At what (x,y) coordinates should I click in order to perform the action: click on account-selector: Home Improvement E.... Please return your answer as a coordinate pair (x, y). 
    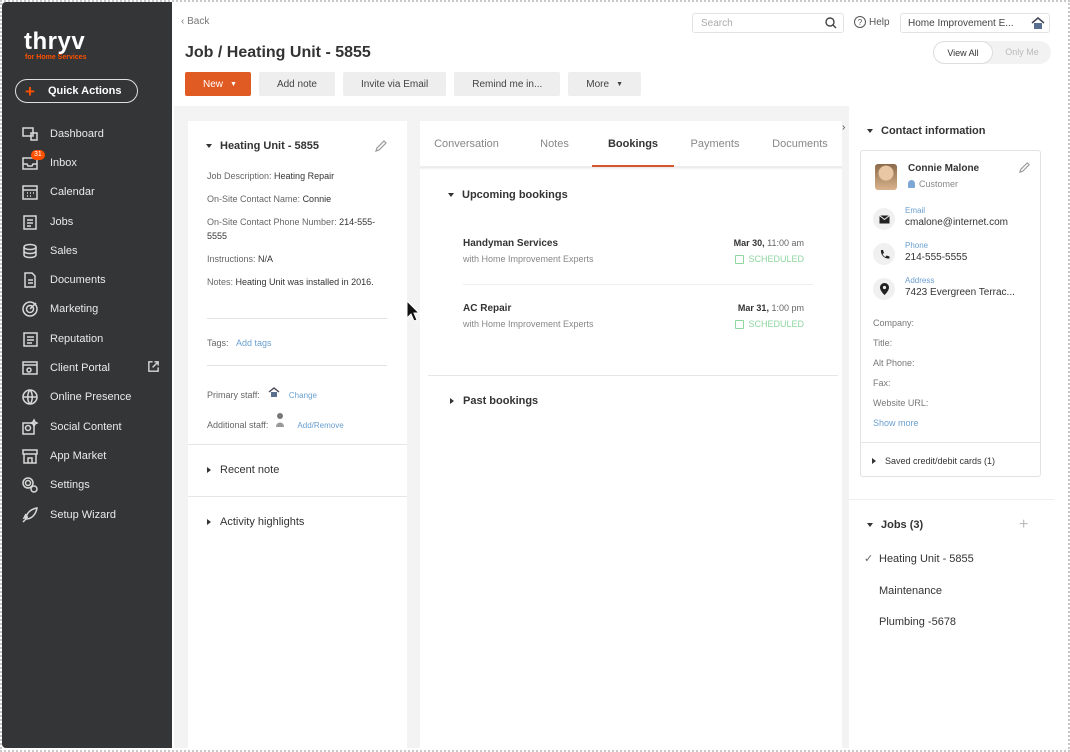
    Looking at the image, I should click on (975, 23).